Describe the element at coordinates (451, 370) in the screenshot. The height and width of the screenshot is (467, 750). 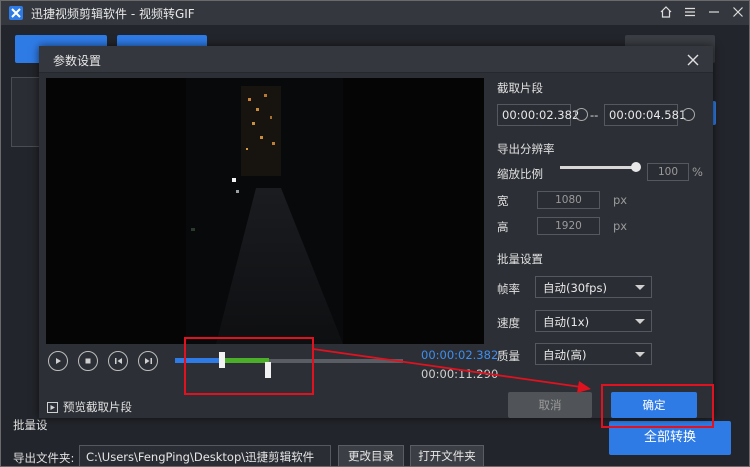
I see `annotation-arrow-icon` at that location.